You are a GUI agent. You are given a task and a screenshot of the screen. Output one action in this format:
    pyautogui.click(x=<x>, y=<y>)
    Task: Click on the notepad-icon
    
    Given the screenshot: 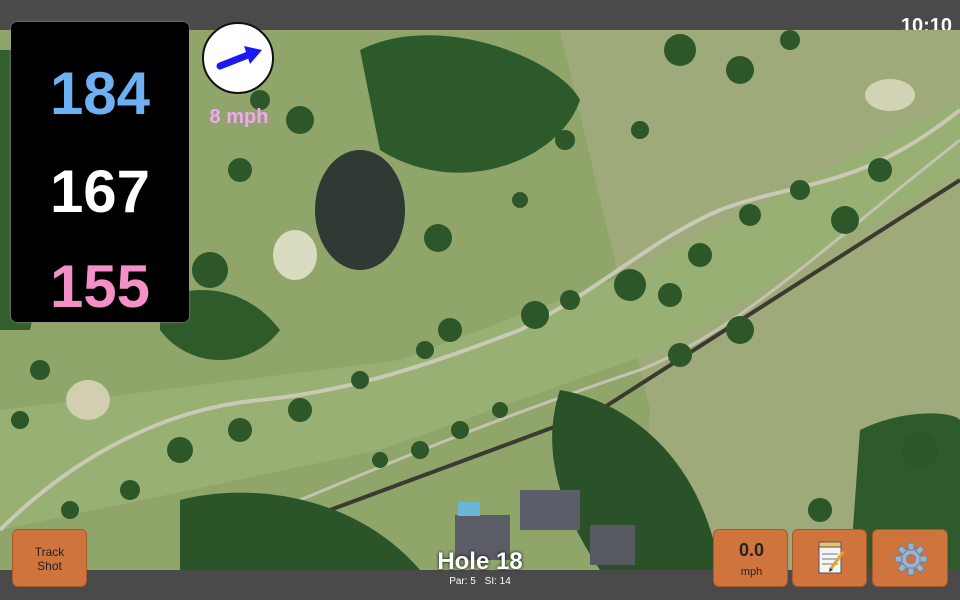 What is the action you would take?
    pyautogui.click(x=831, y=557)
    